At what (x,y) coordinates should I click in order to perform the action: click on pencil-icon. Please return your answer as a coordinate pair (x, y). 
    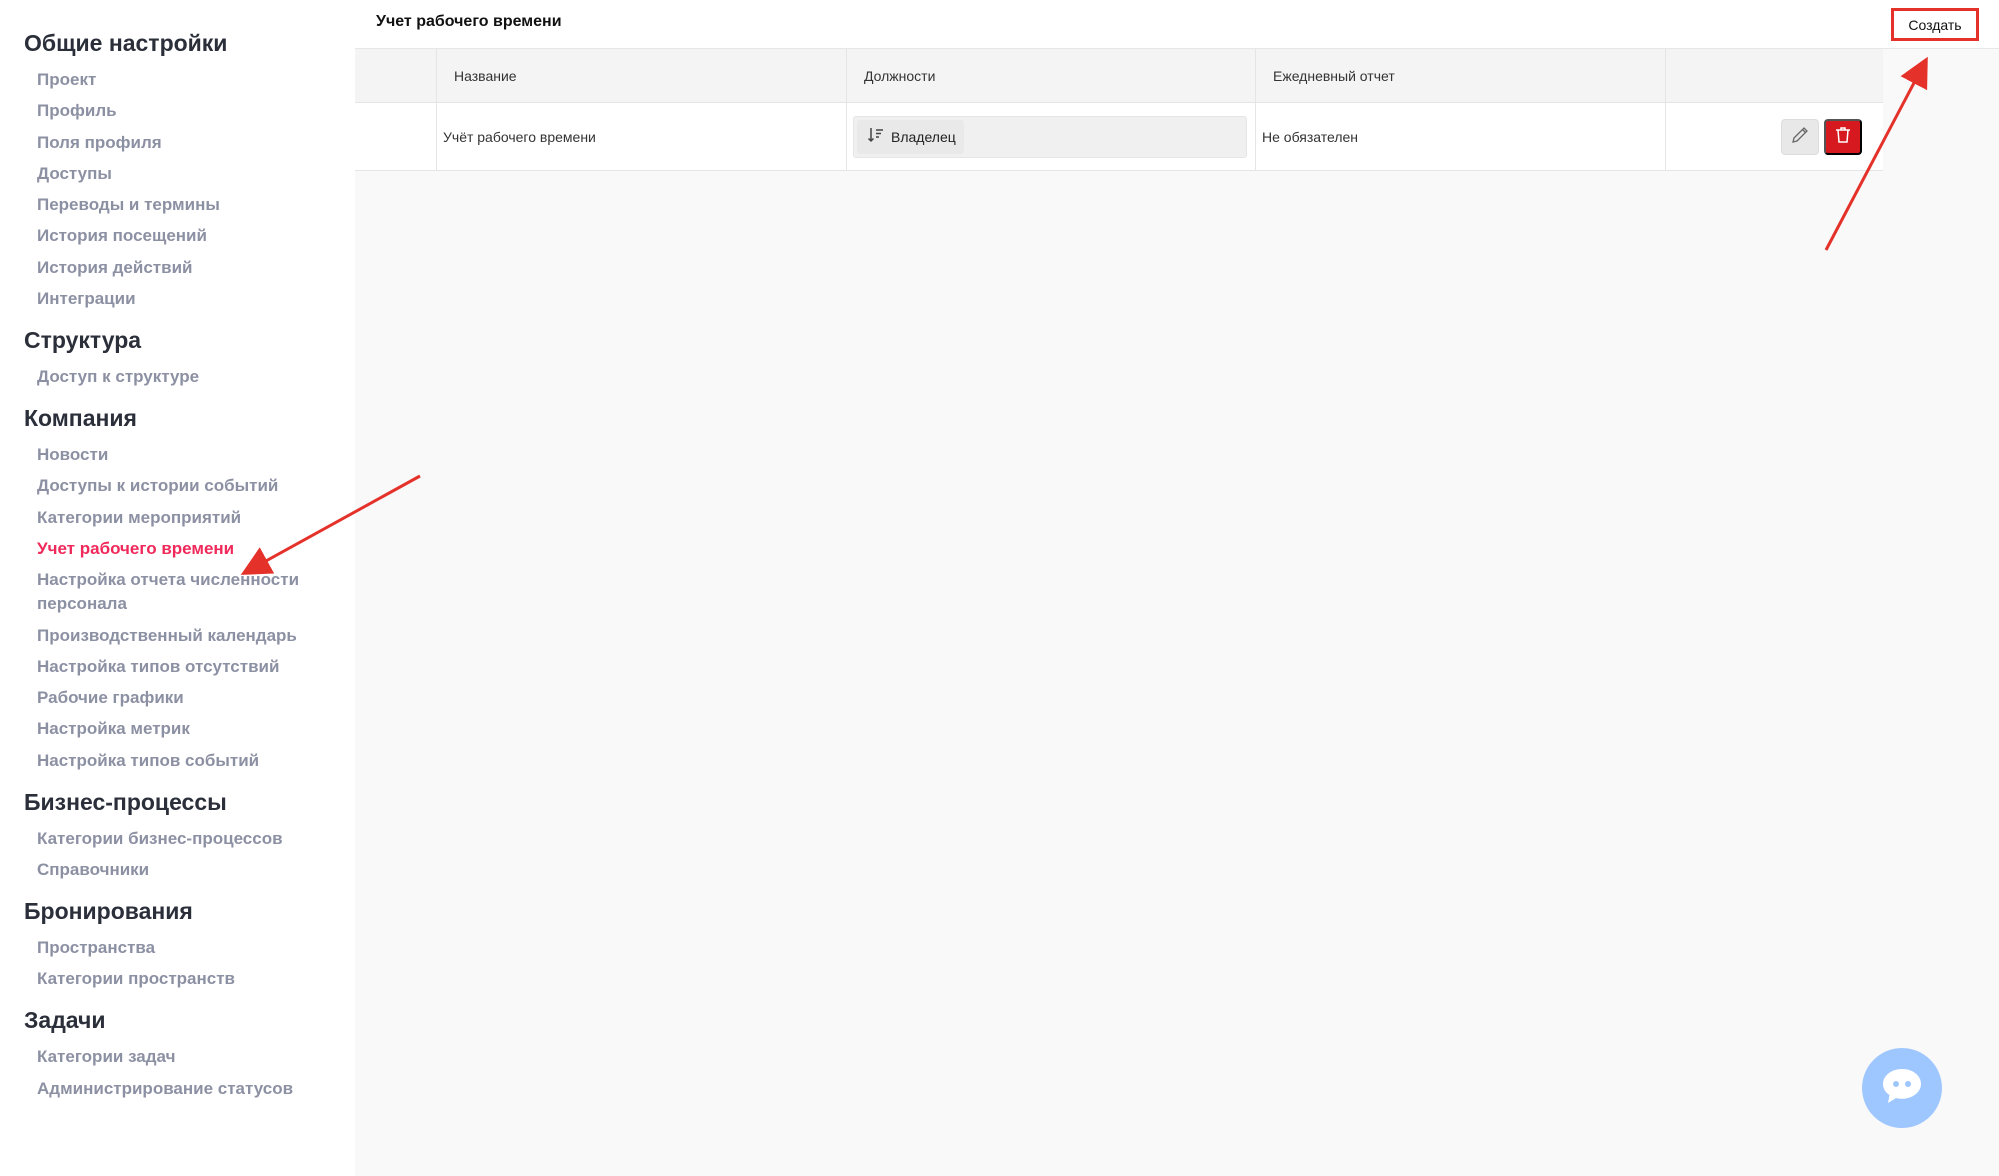
    Looking at the image, I should click on (1800, 136).